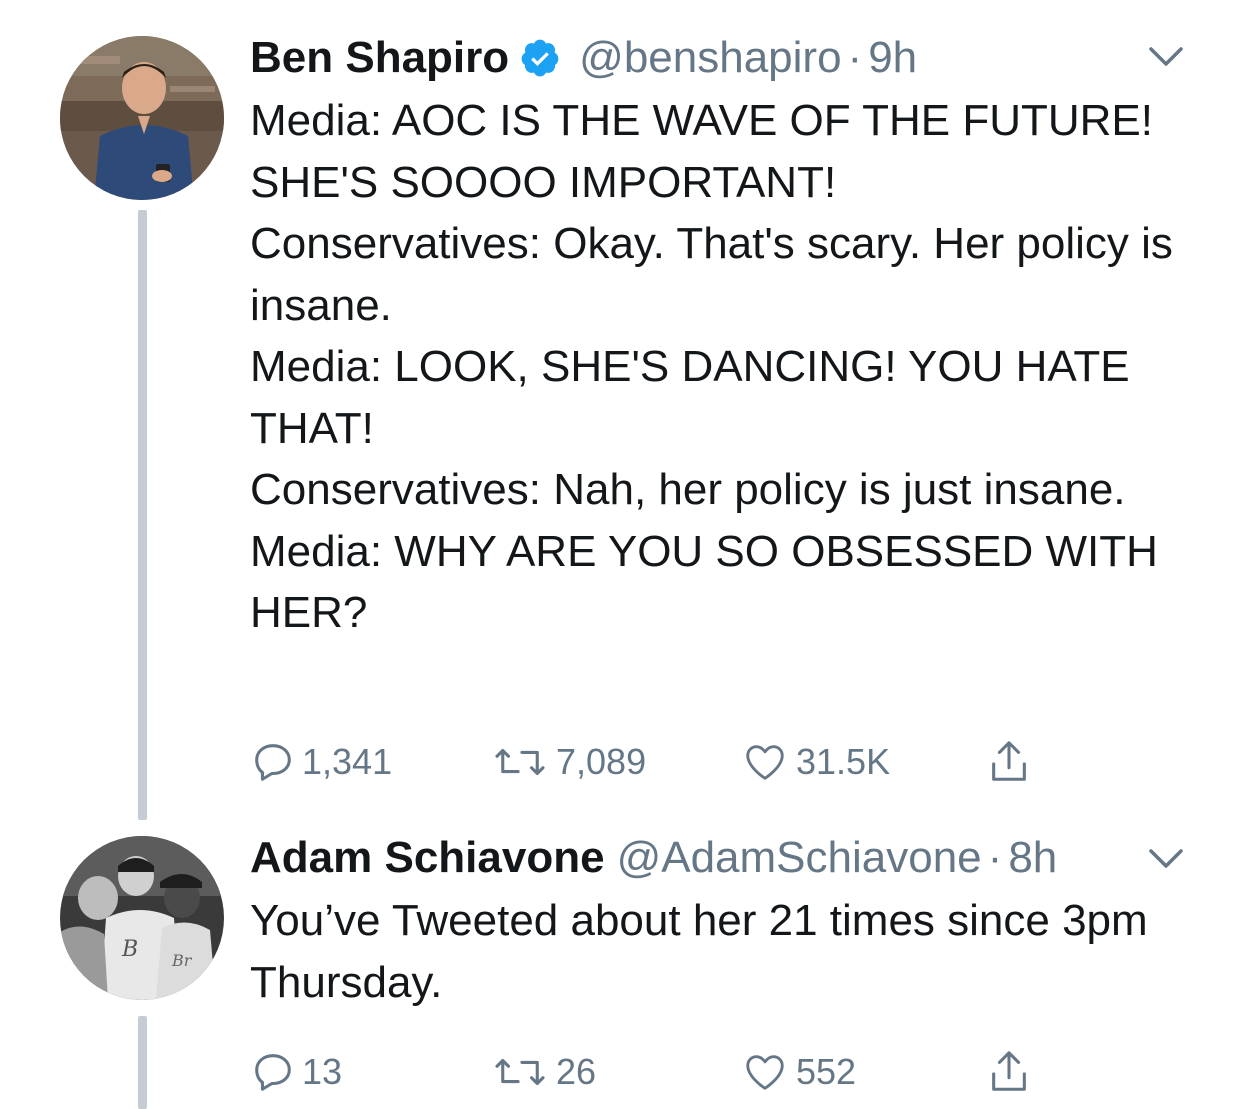 The height and width of the screenshot is (1109, 1242). I want to click on author-handle: @AdamSchiavone, so click(799, 858).